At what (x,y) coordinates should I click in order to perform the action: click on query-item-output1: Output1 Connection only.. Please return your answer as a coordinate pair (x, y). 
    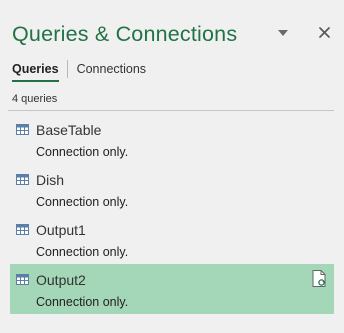
    Looking at the image, I should click on (172, 239).